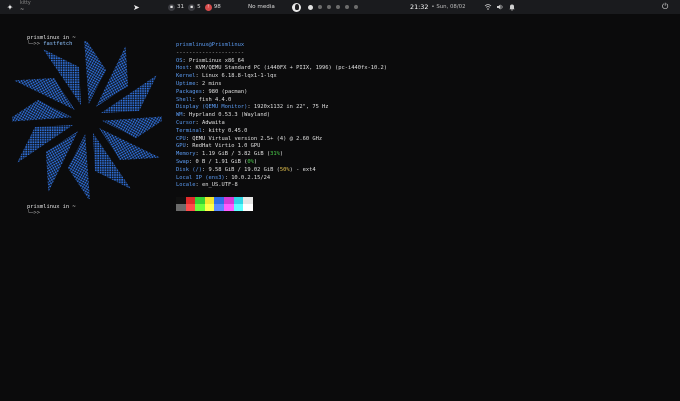 The width and height of the screenshot is (680, 401). I want to click on workspace-switcher, so click(333, 7).